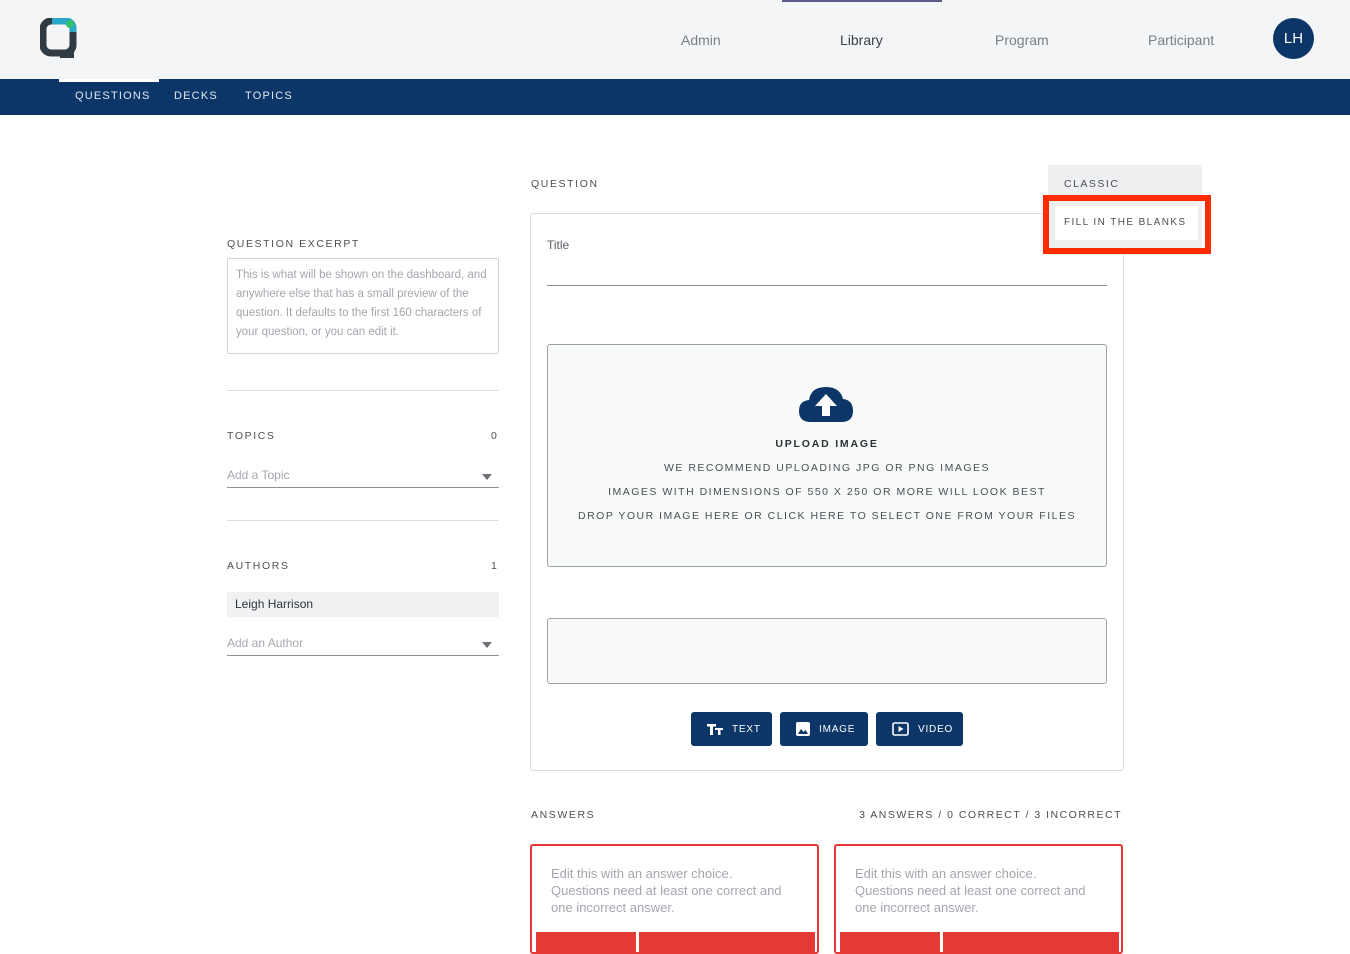  What do you see at coordinates (265, 643) in the screenshot?
I see `author-select-placeholder: Add an Author` at bounding box center [265, 643].